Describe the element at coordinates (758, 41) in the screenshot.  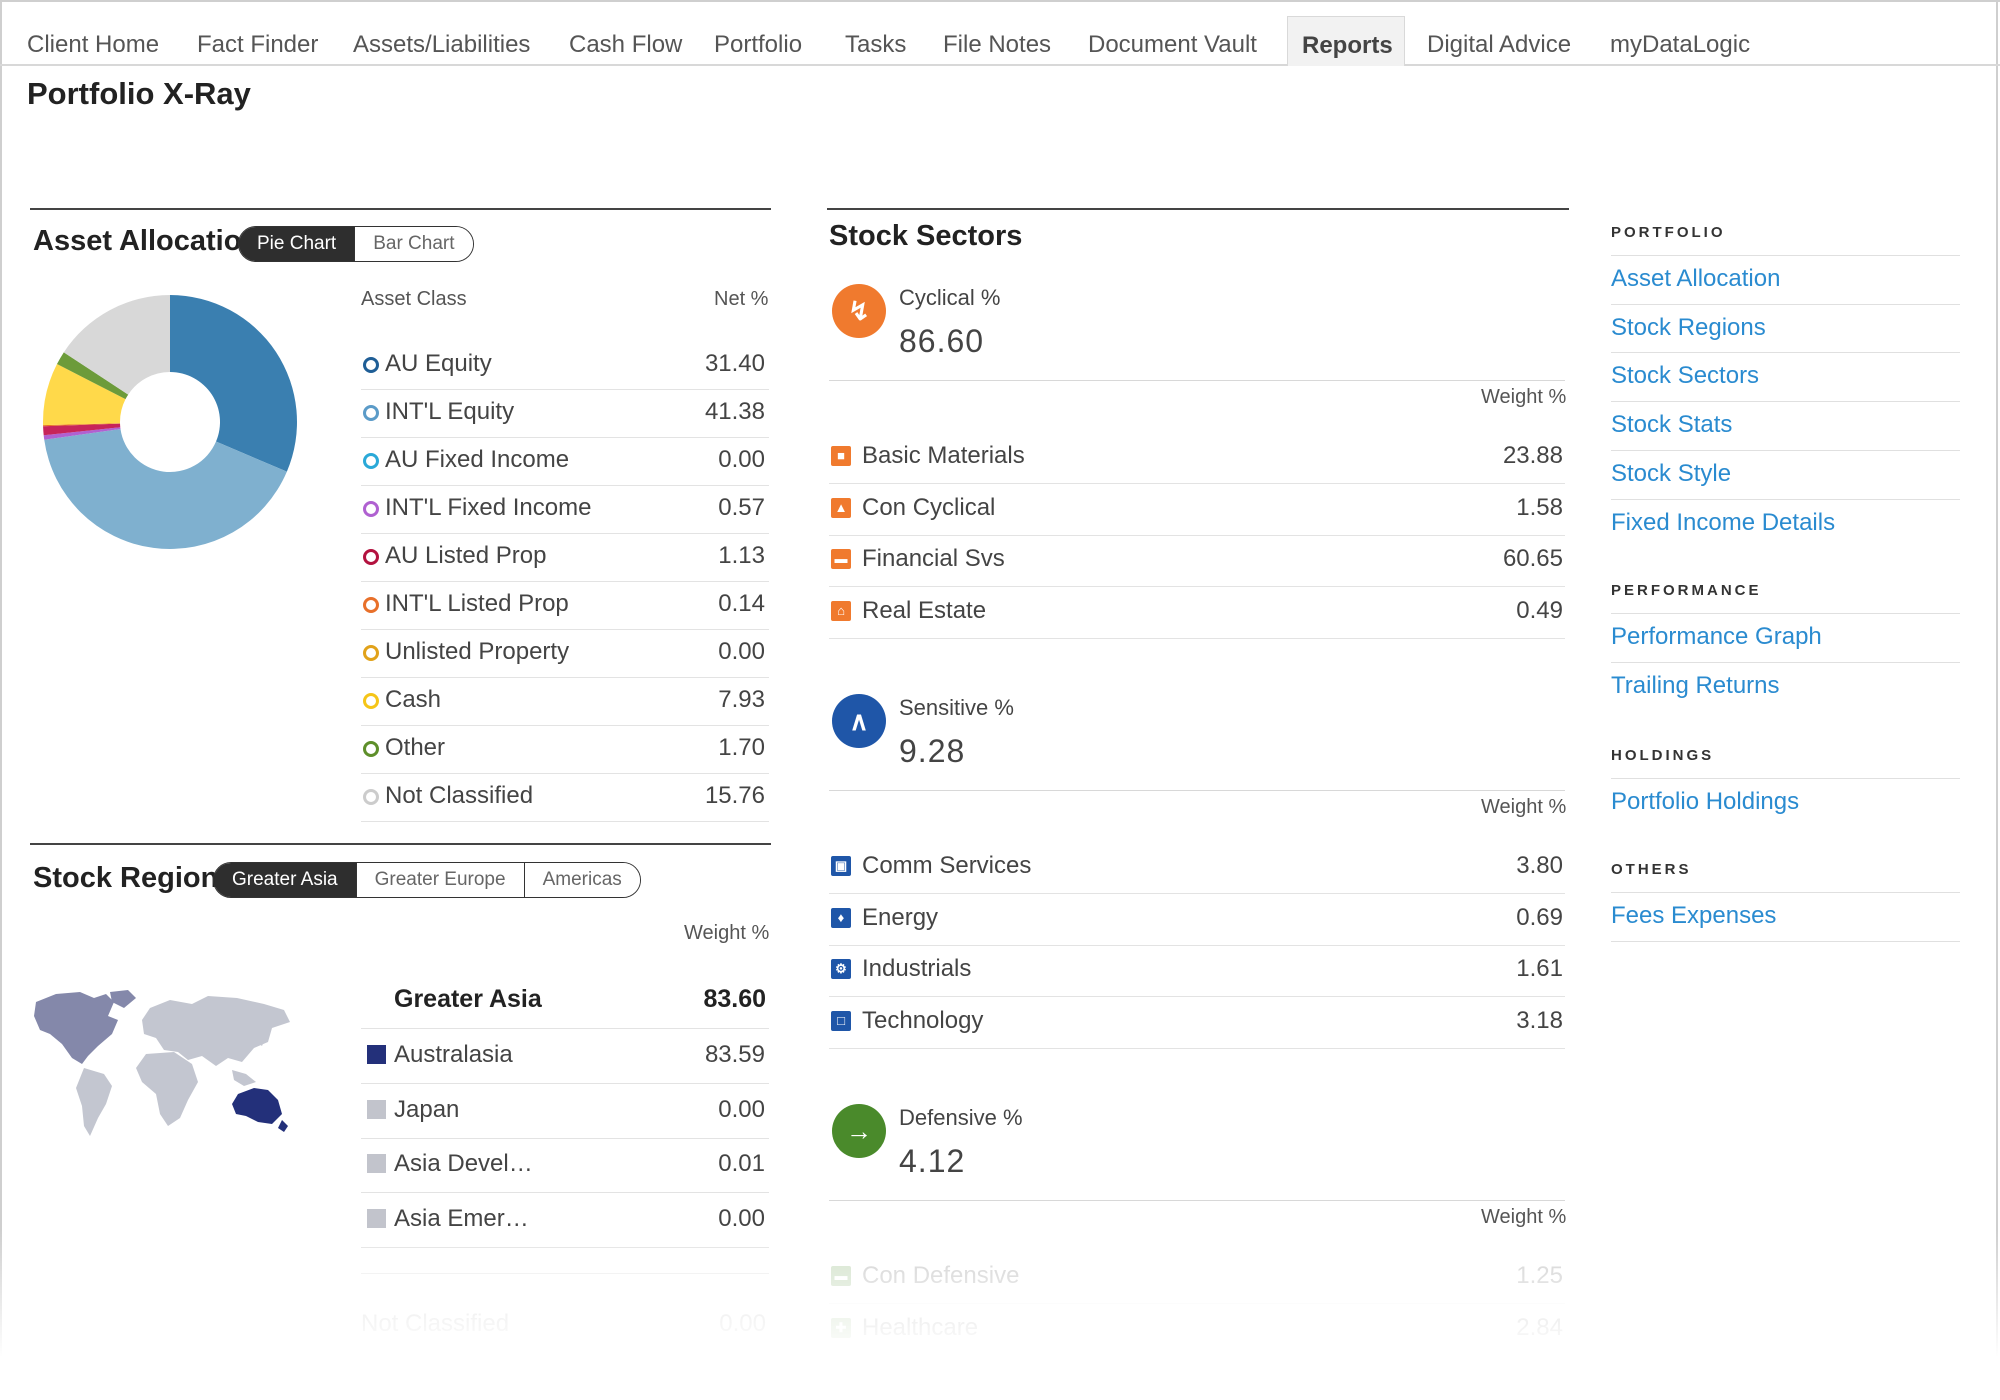
I see `tab-portfolio: Portfolio` at that location.